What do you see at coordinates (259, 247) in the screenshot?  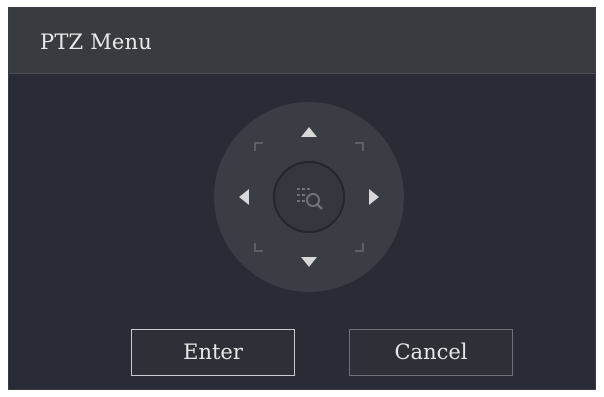 I see `arrow-down-left-icon` at bounding box center [259, 247].